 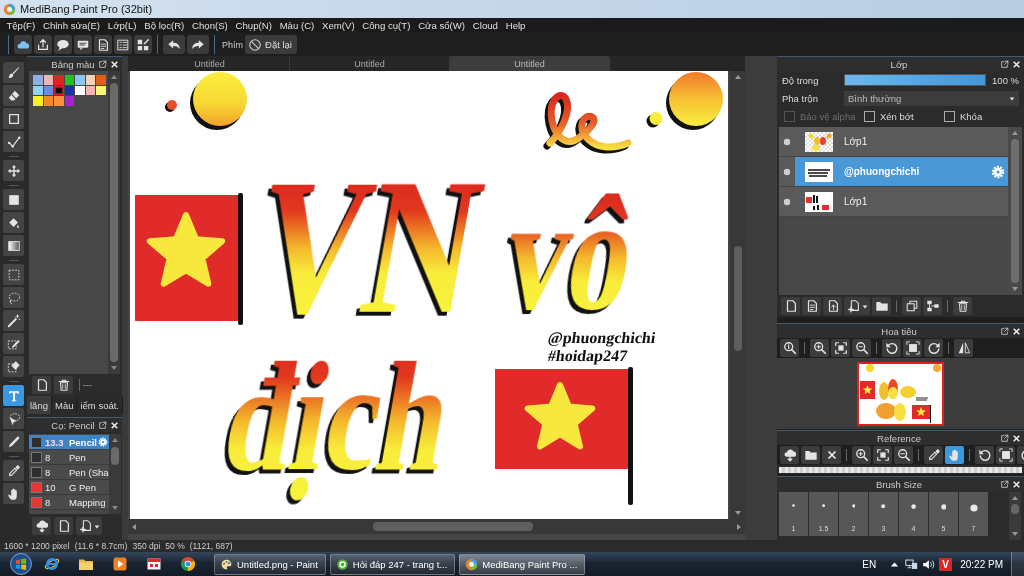 What do you see at coordinates (900, 393) in the screenshot?
I see `canvas-preview-drawing` at bounding box center [900, 393].